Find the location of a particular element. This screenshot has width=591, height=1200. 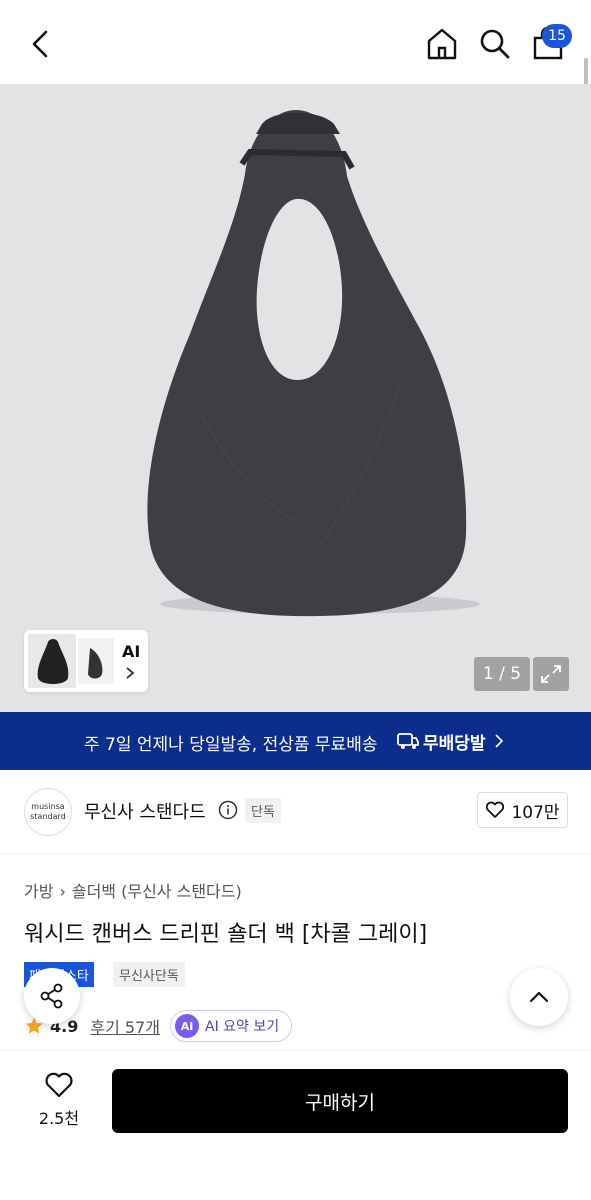

expand-icon is located at coordinates (551, 674).